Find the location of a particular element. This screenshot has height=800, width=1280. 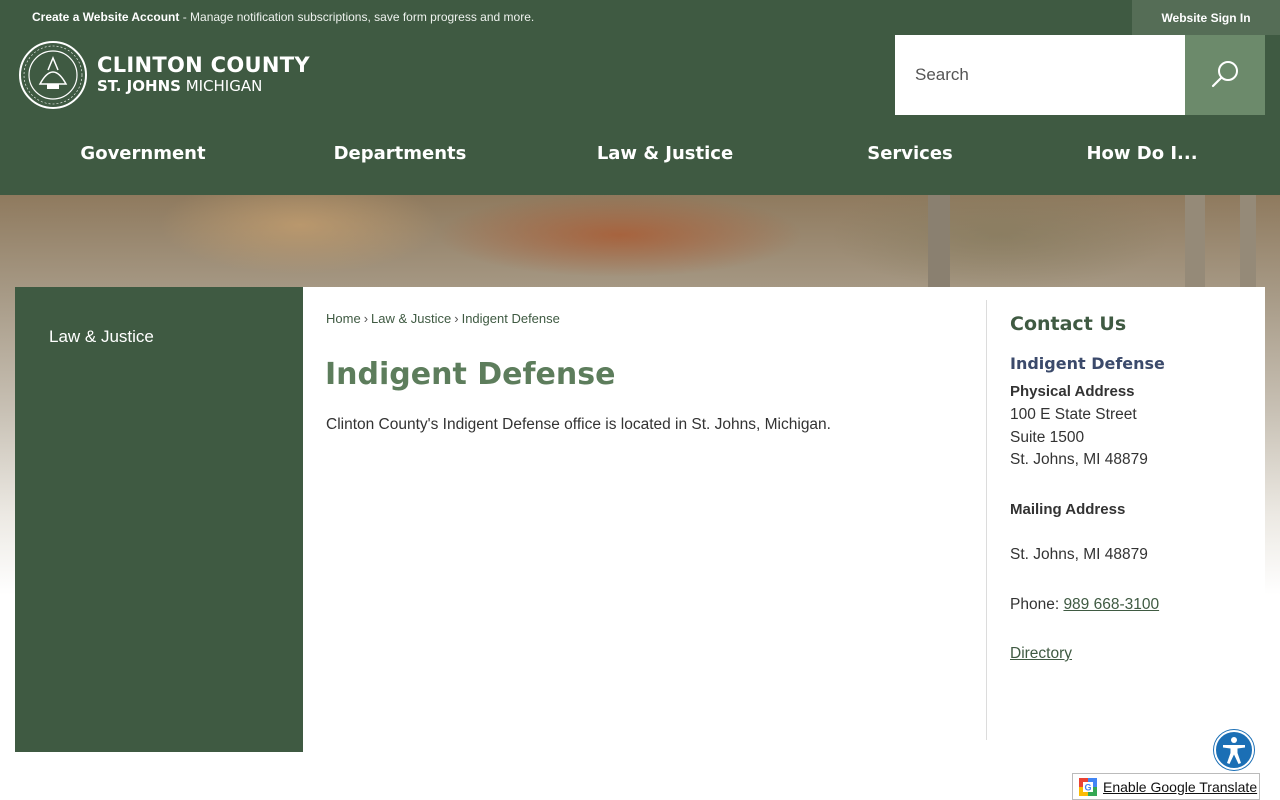

phone-link: 989 668-3100 is located at coordinates (1111, 604).